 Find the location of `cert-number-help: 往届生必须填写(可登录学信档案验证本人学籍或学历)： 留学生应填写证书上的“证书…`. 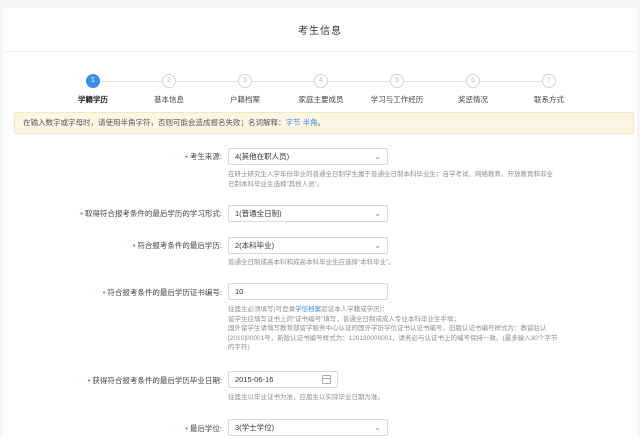

cert-number-help: 往届生必须填写(可登录学信档案验证本人学籍或学历)： 留学生应填写证书上的“证书… is located at coordinates (395, 329).